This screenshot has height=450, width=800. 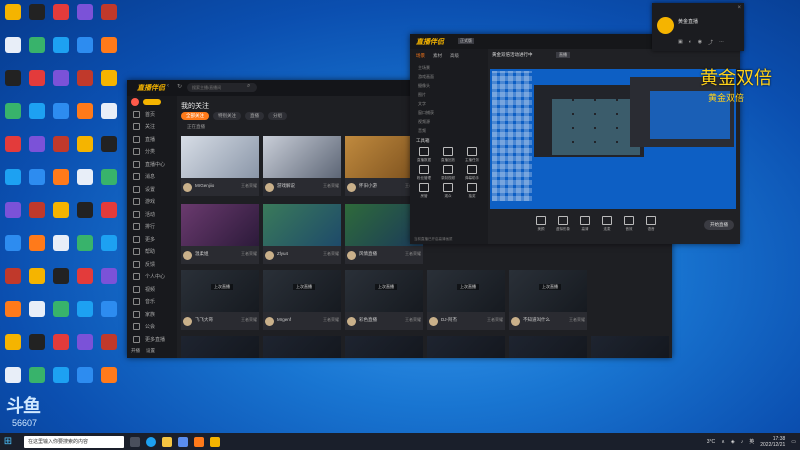 What do you see at coordinates (449, 94) in the screenshot?
I see `scene-item: 图片` at bounding box center [449, 94].